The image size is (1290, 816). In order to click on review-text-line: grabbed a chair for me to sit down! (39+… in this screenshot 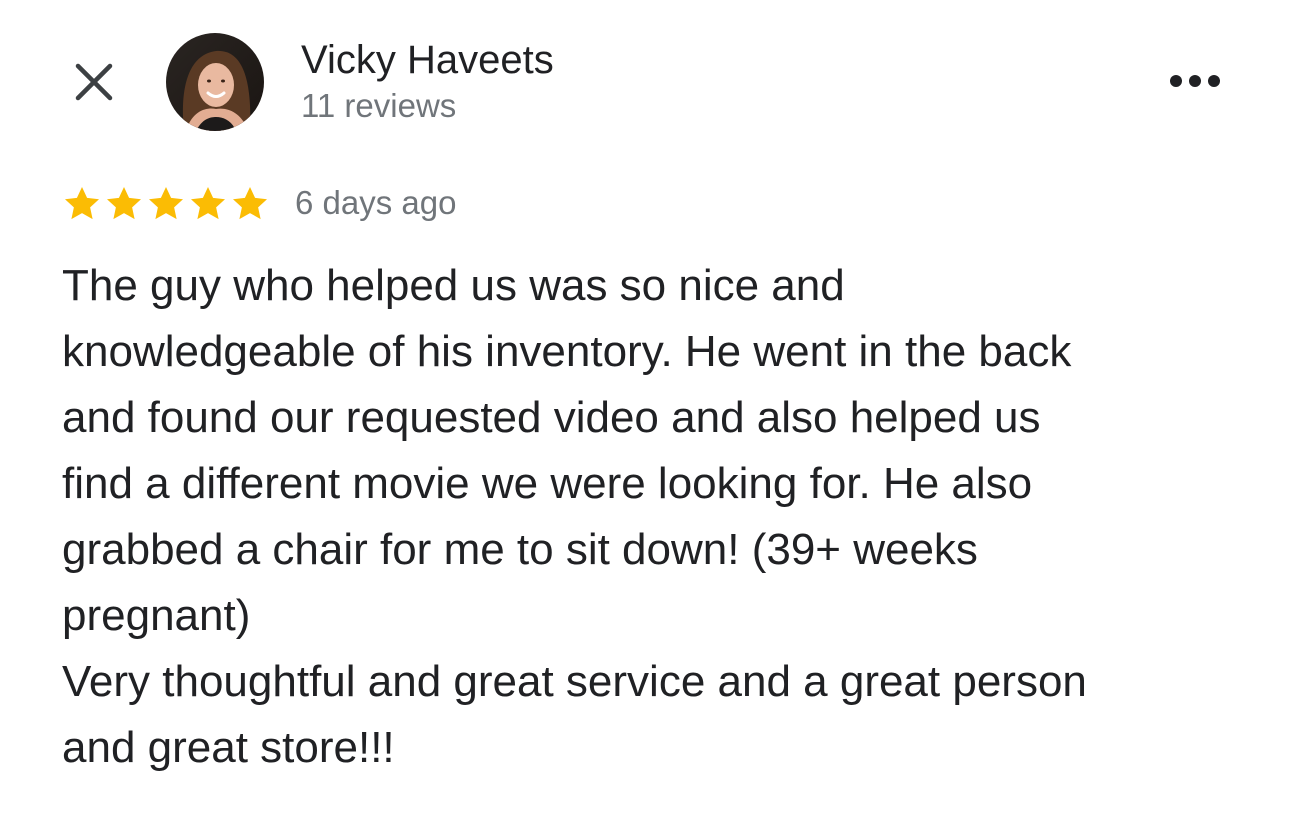, I will do `click(520, 549)`.